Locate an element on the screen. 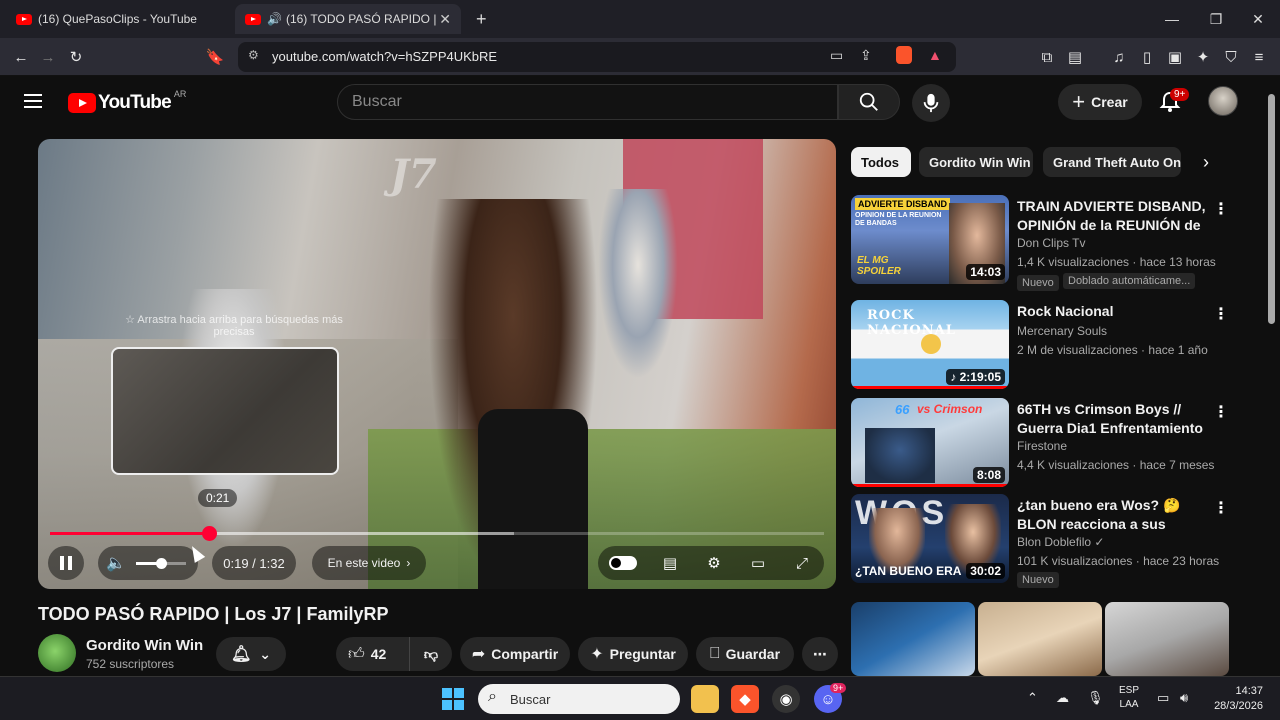 The width and height of the screenshot is (1280, 720). subtitles-icon: ▤ is located at coordinates (670, 563).